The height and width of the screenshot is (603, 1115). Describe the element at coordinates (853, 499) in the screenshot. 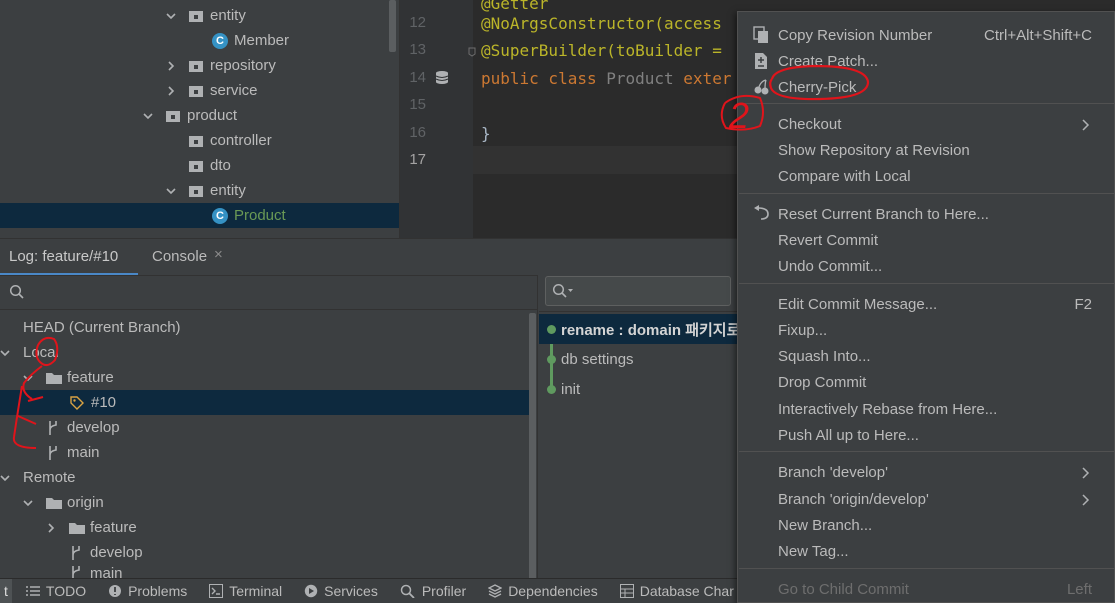

I see `menu-item-label: Branch 'origin/develop'` at that location.